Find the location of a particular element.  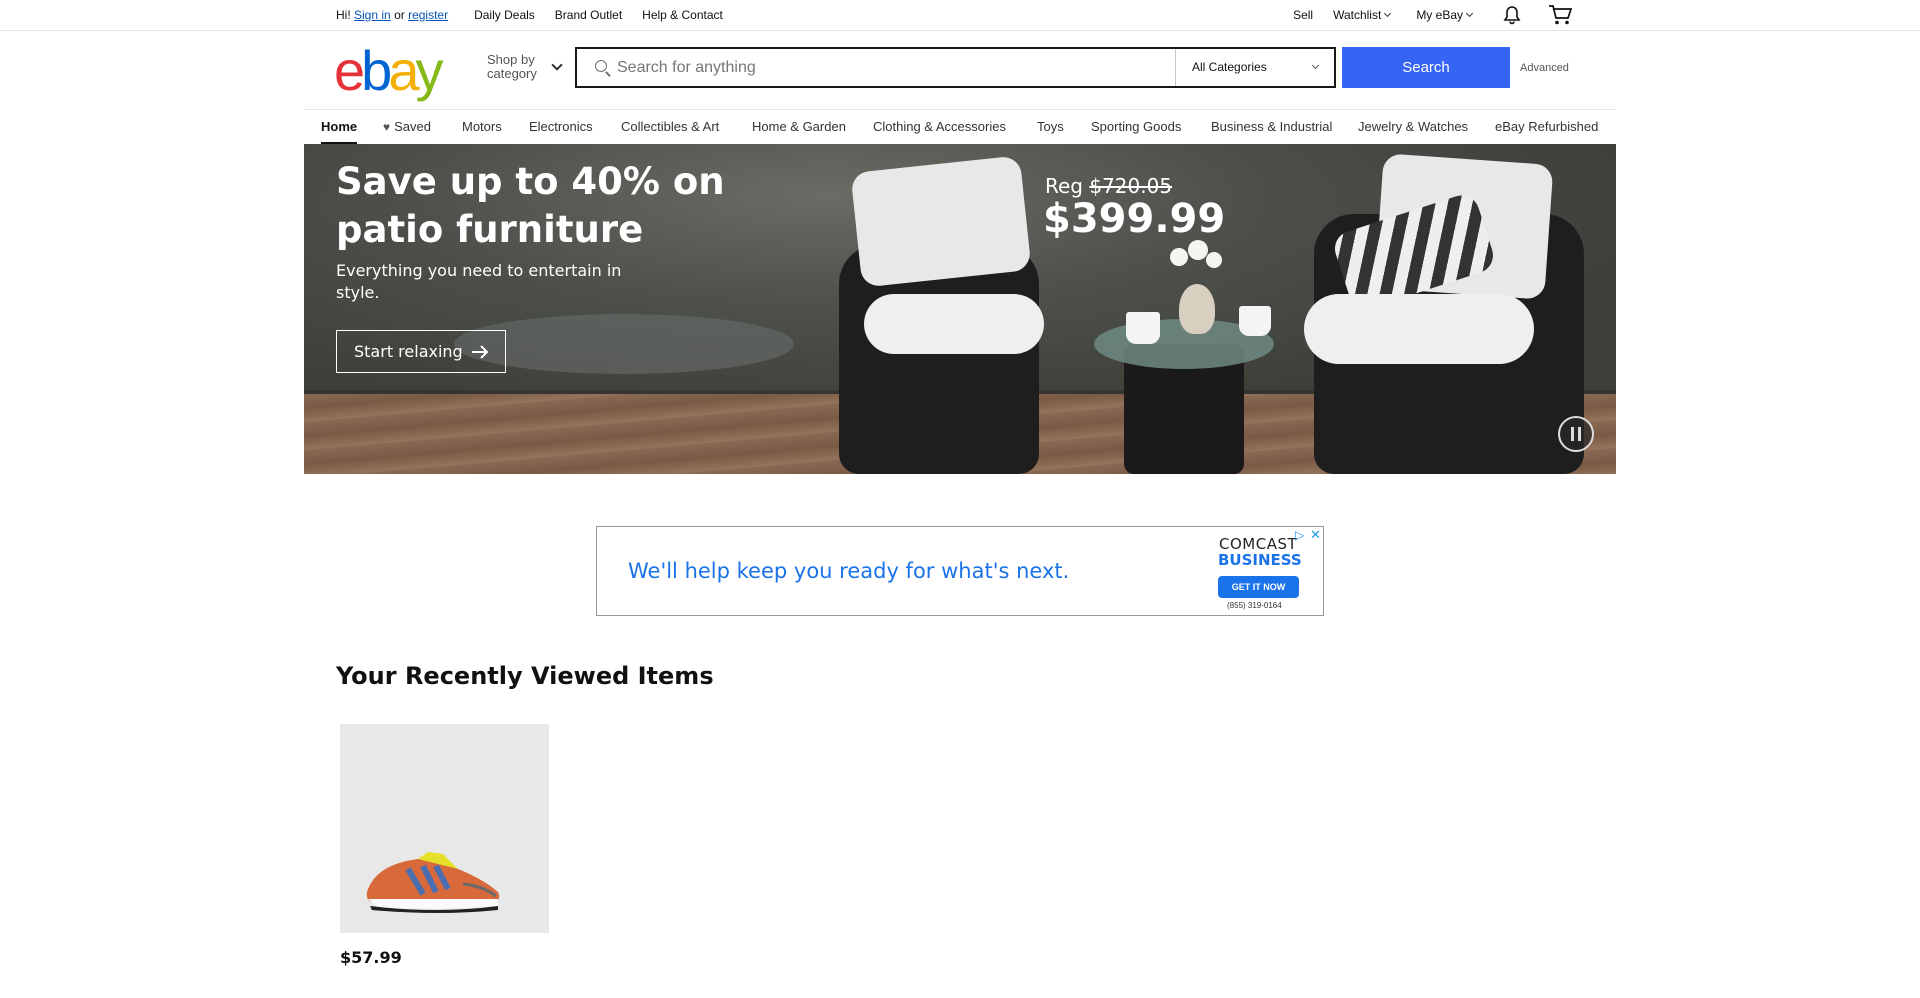

recently-viewed-title: Your Recently Viewed Items is located at coordinates (525, 676).